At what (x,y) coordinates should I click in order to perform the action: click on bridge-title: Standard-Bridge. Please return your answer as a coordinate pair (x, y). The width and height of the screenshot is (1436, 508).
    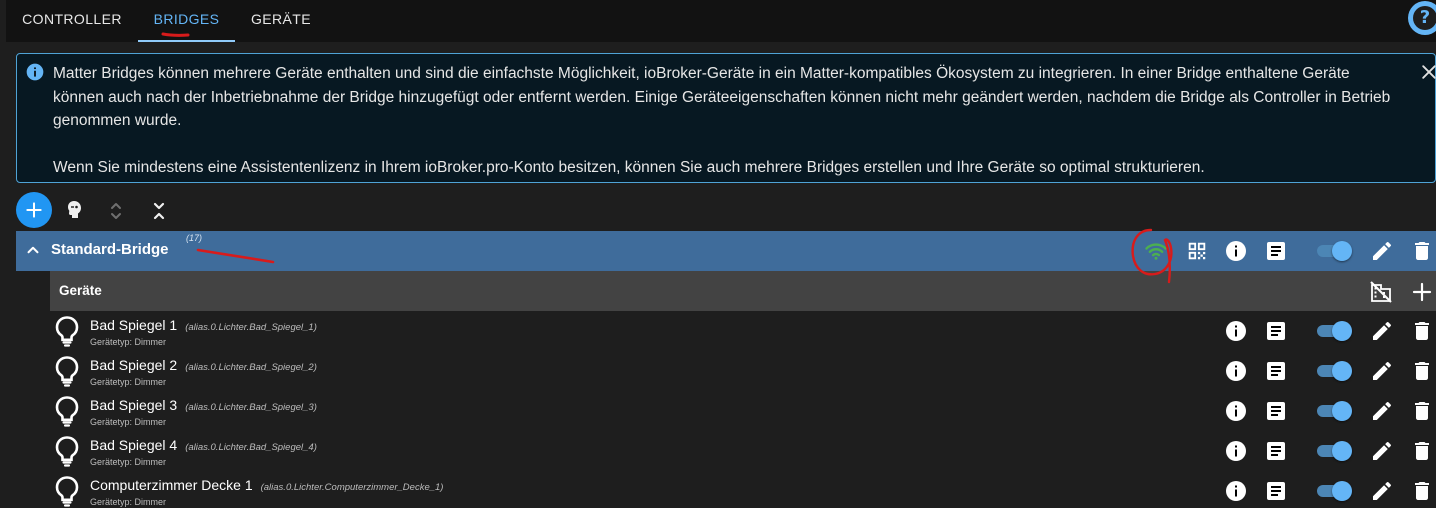
    Looking at the image, I should click on (110, 249).